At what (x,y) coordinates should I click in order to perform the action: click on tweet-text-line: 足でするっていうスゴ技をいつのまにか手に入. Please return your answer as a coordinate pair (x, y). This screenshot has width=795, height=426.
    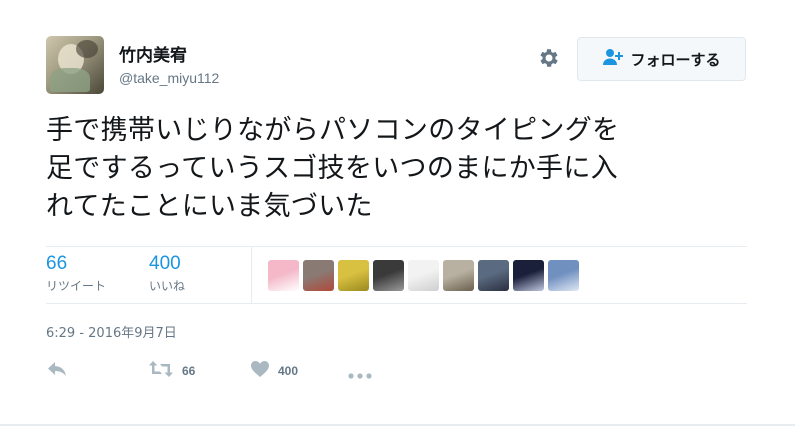
    Looking at the image, I should click on (332, 168).